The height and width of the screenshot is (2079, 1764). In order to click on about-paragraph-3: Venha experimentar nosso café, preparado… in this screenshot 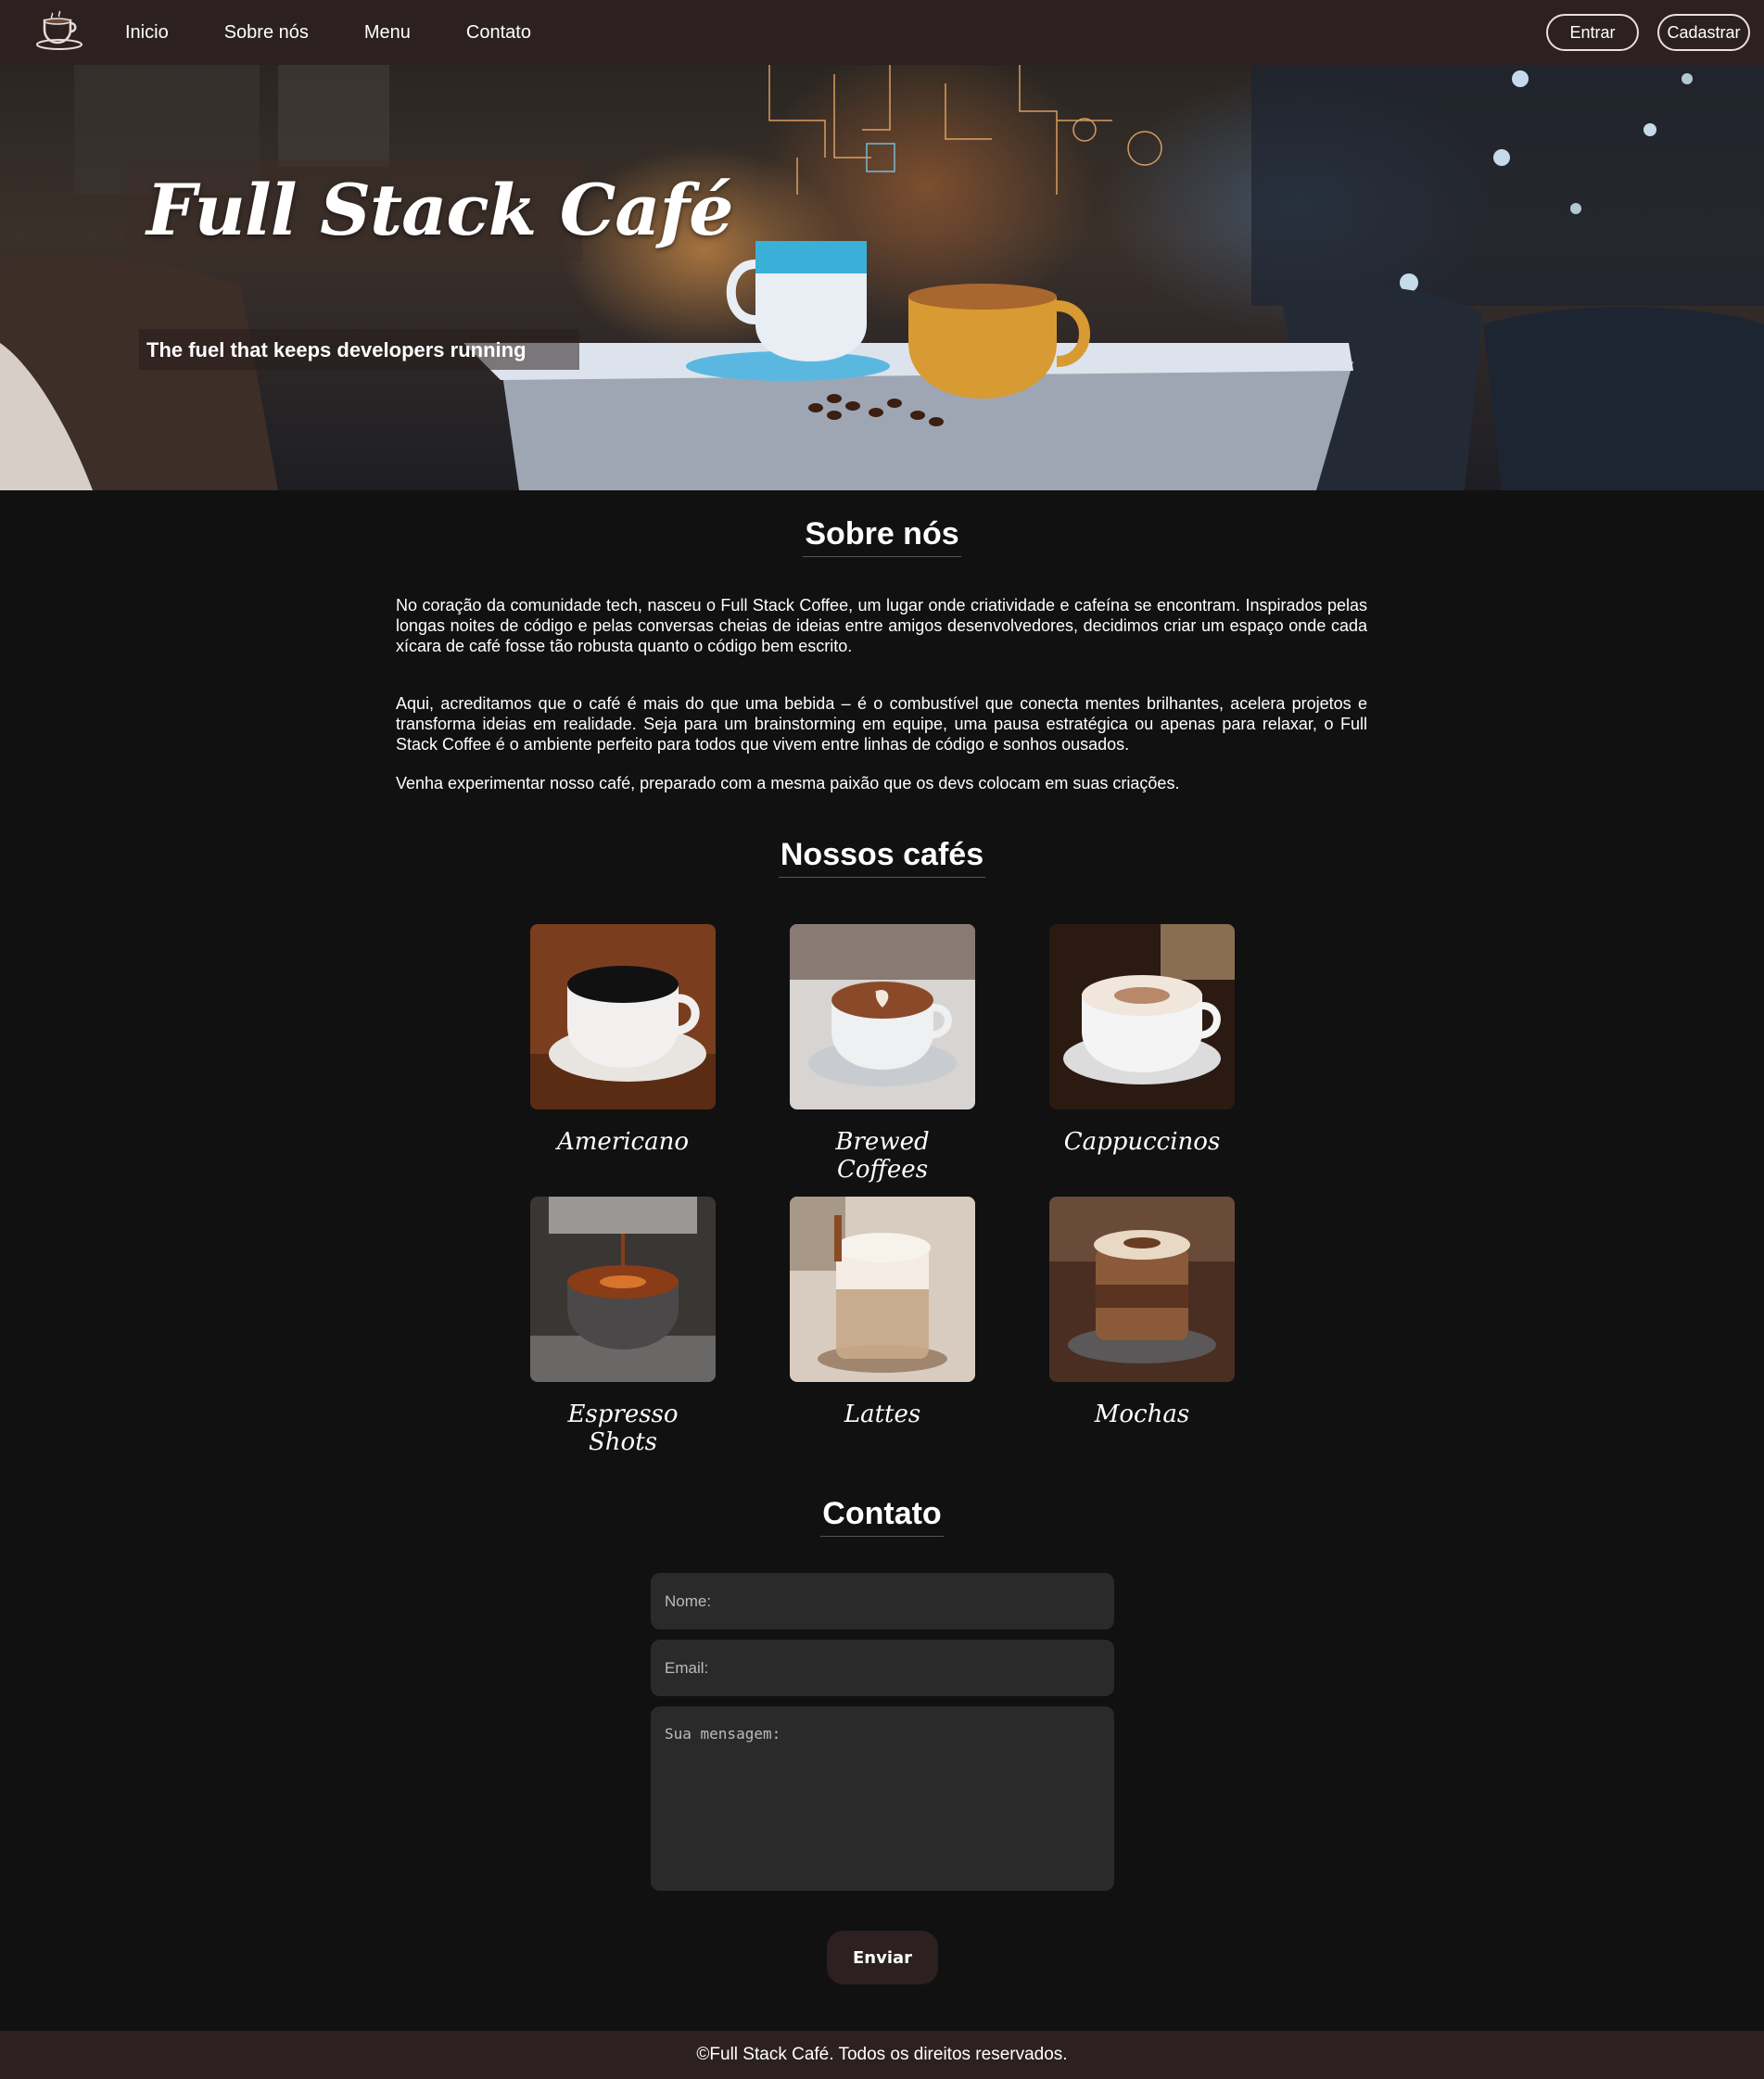, I will do `click(788, 783)`.